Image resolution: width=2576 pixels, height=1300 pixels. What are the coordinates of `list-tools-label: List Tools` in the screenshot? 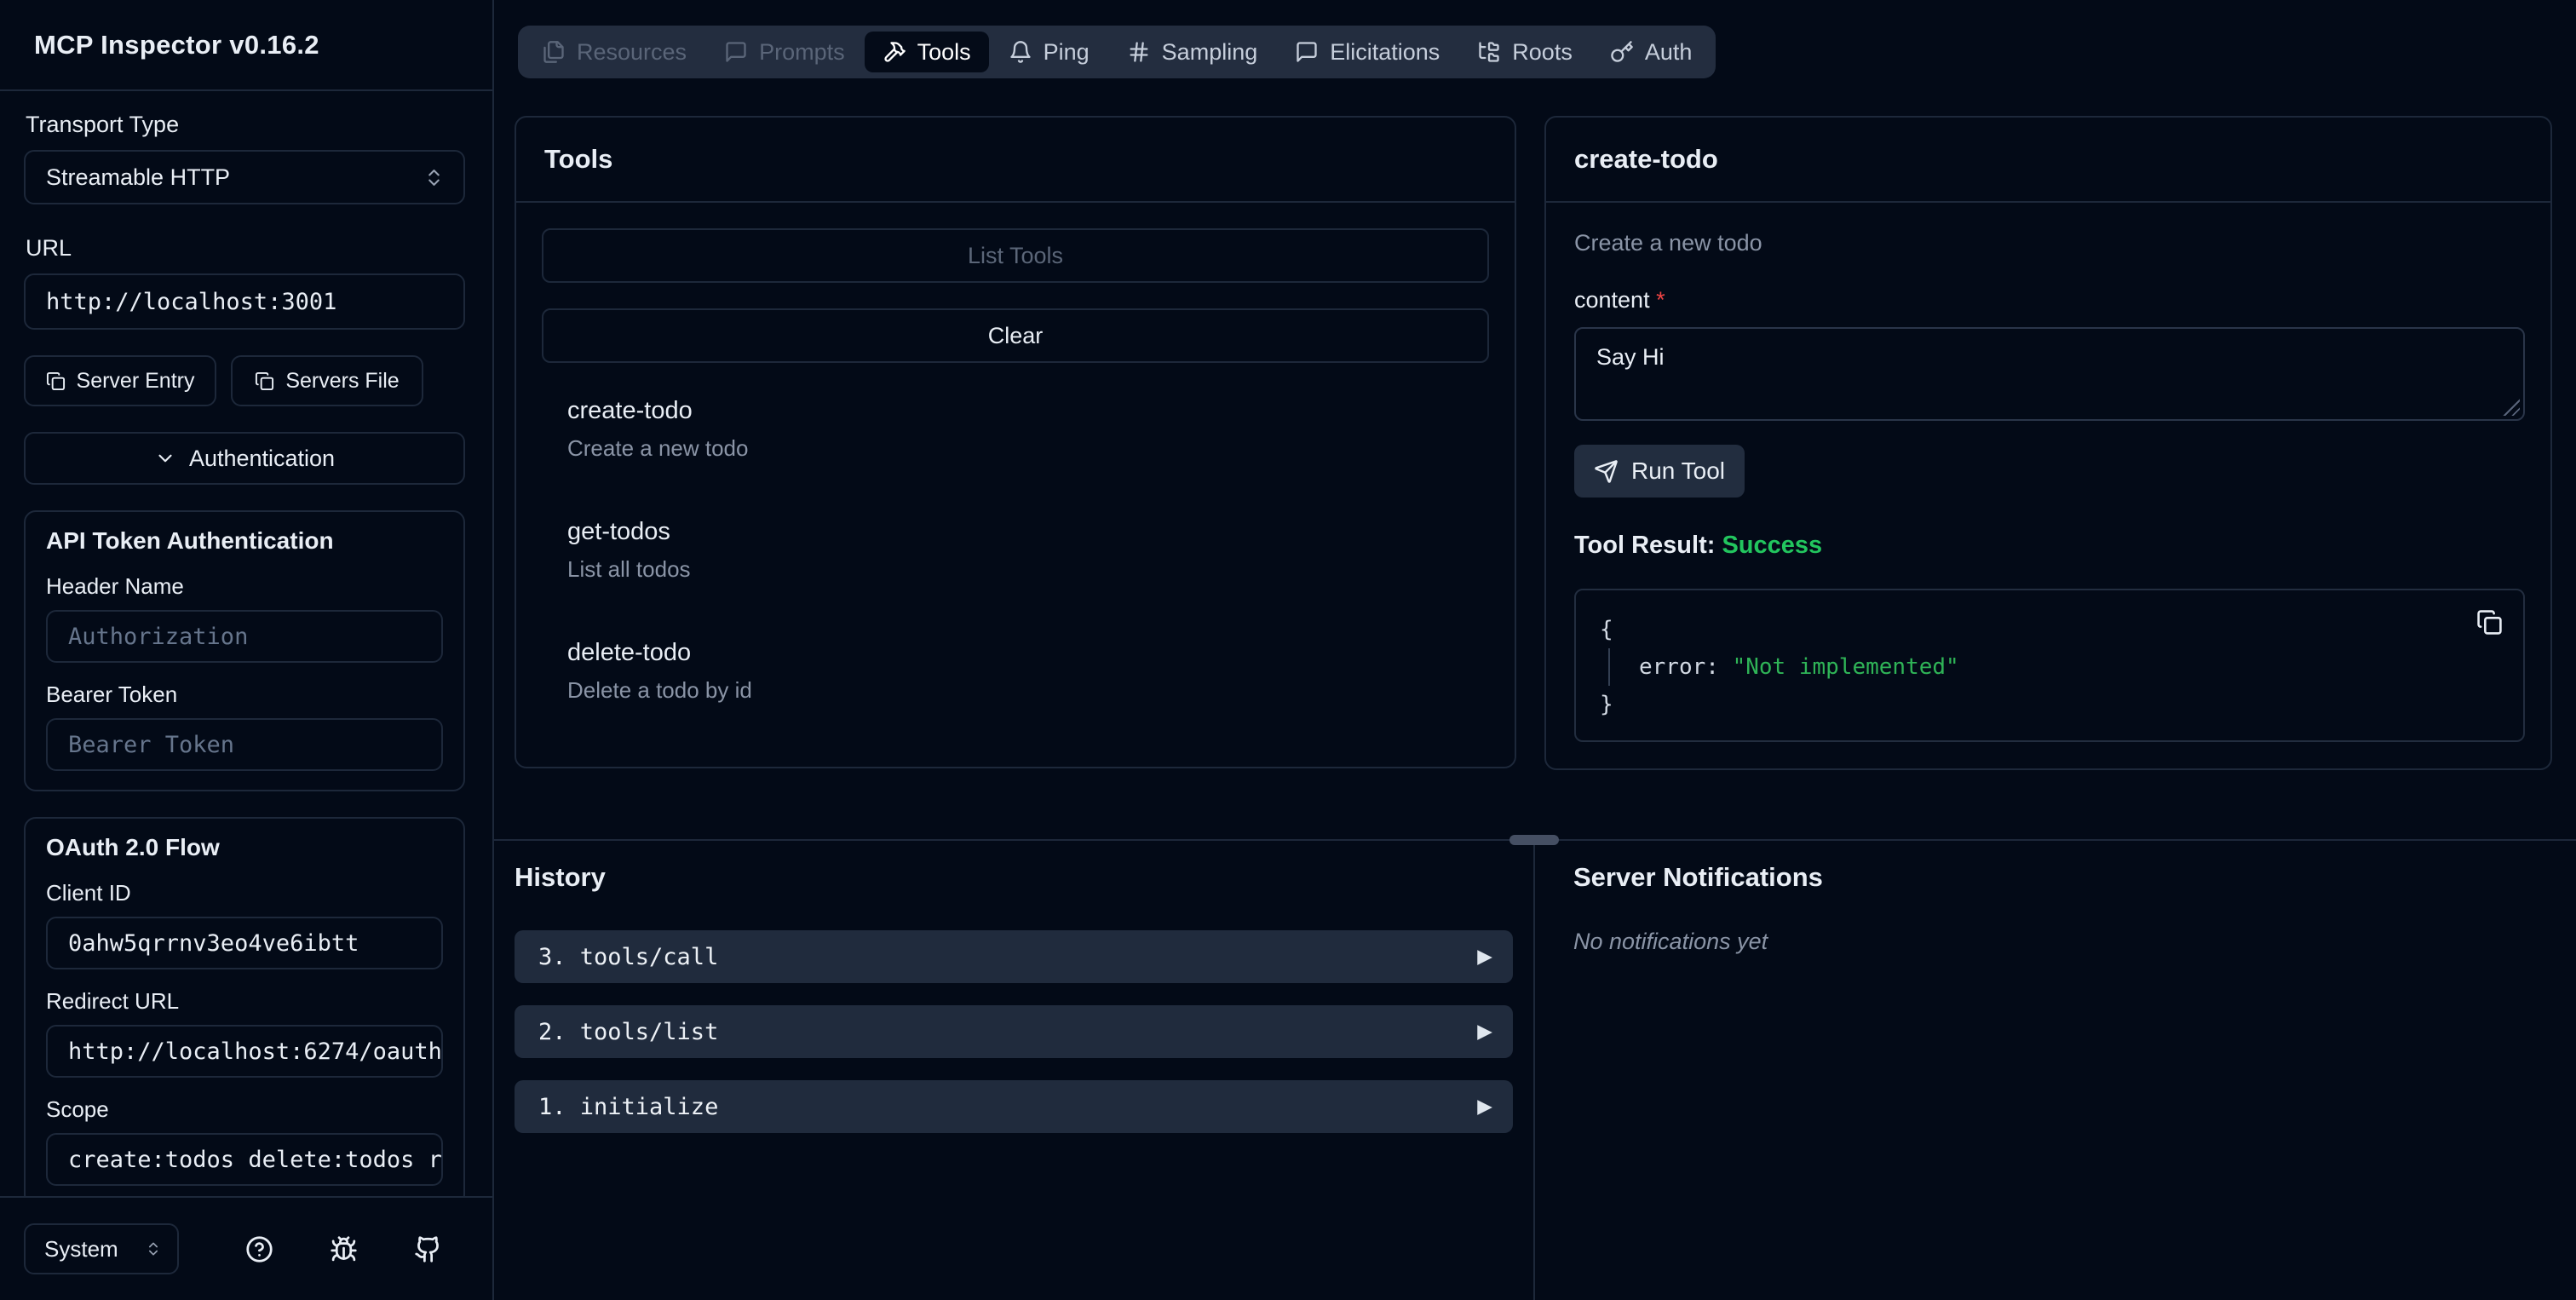 It's located at (1016, 255).